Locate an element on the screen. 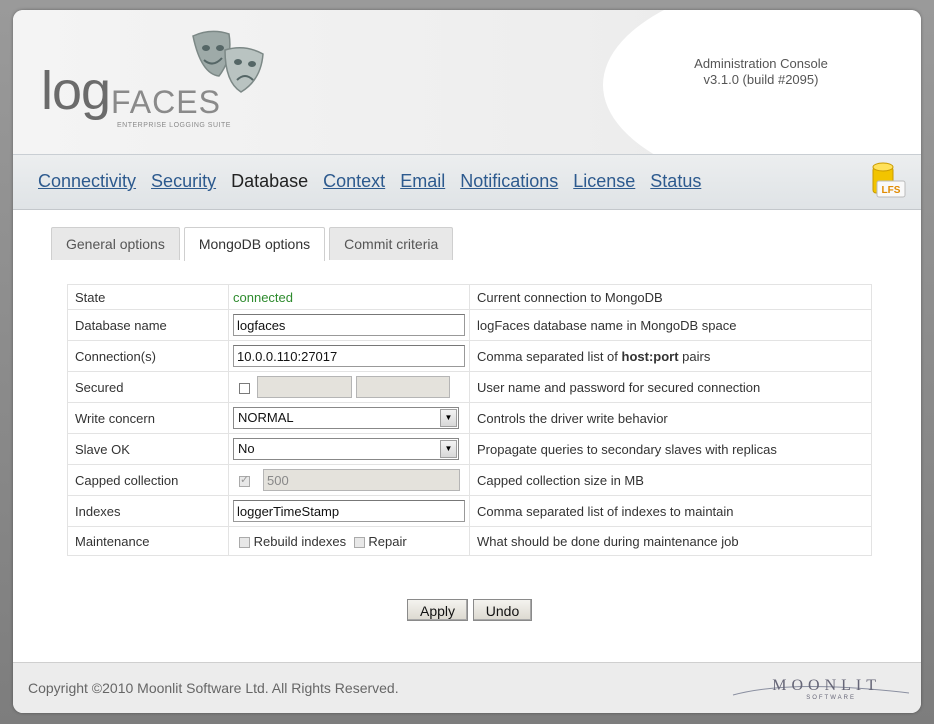 This screenshot has height=724, width=934. connections-desc-bold: host:port is located at coordinates (650, 356).